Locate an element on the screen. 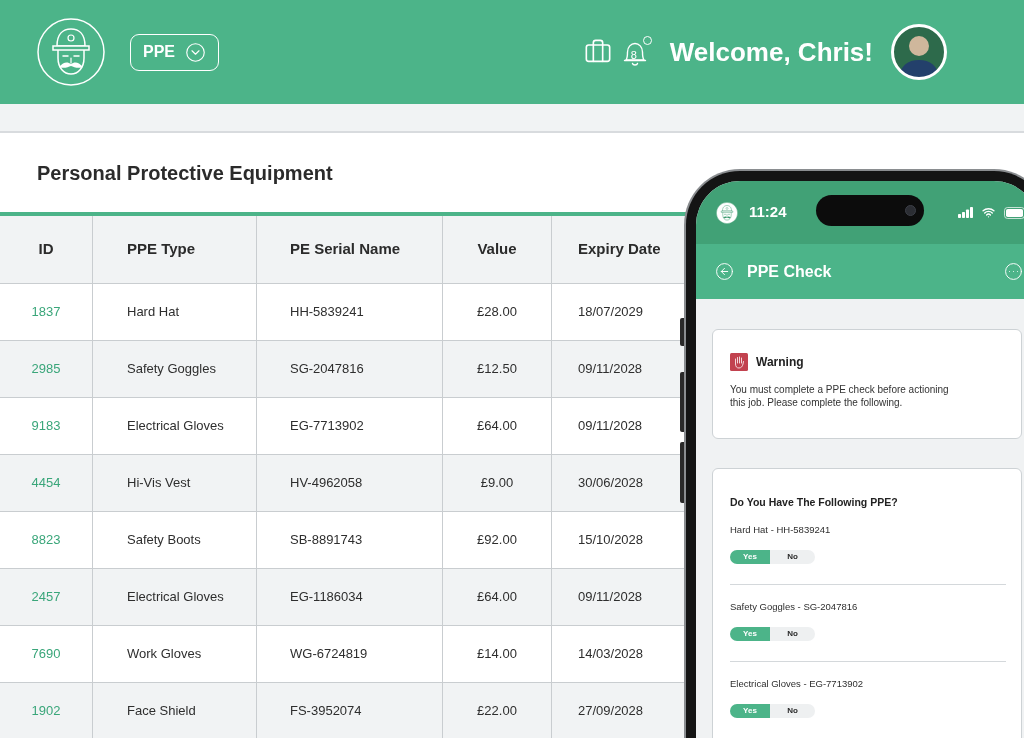 The width and height of the screenshot is (1024, 738). column-header: Expiry Date is located at coordinates (618, 250).